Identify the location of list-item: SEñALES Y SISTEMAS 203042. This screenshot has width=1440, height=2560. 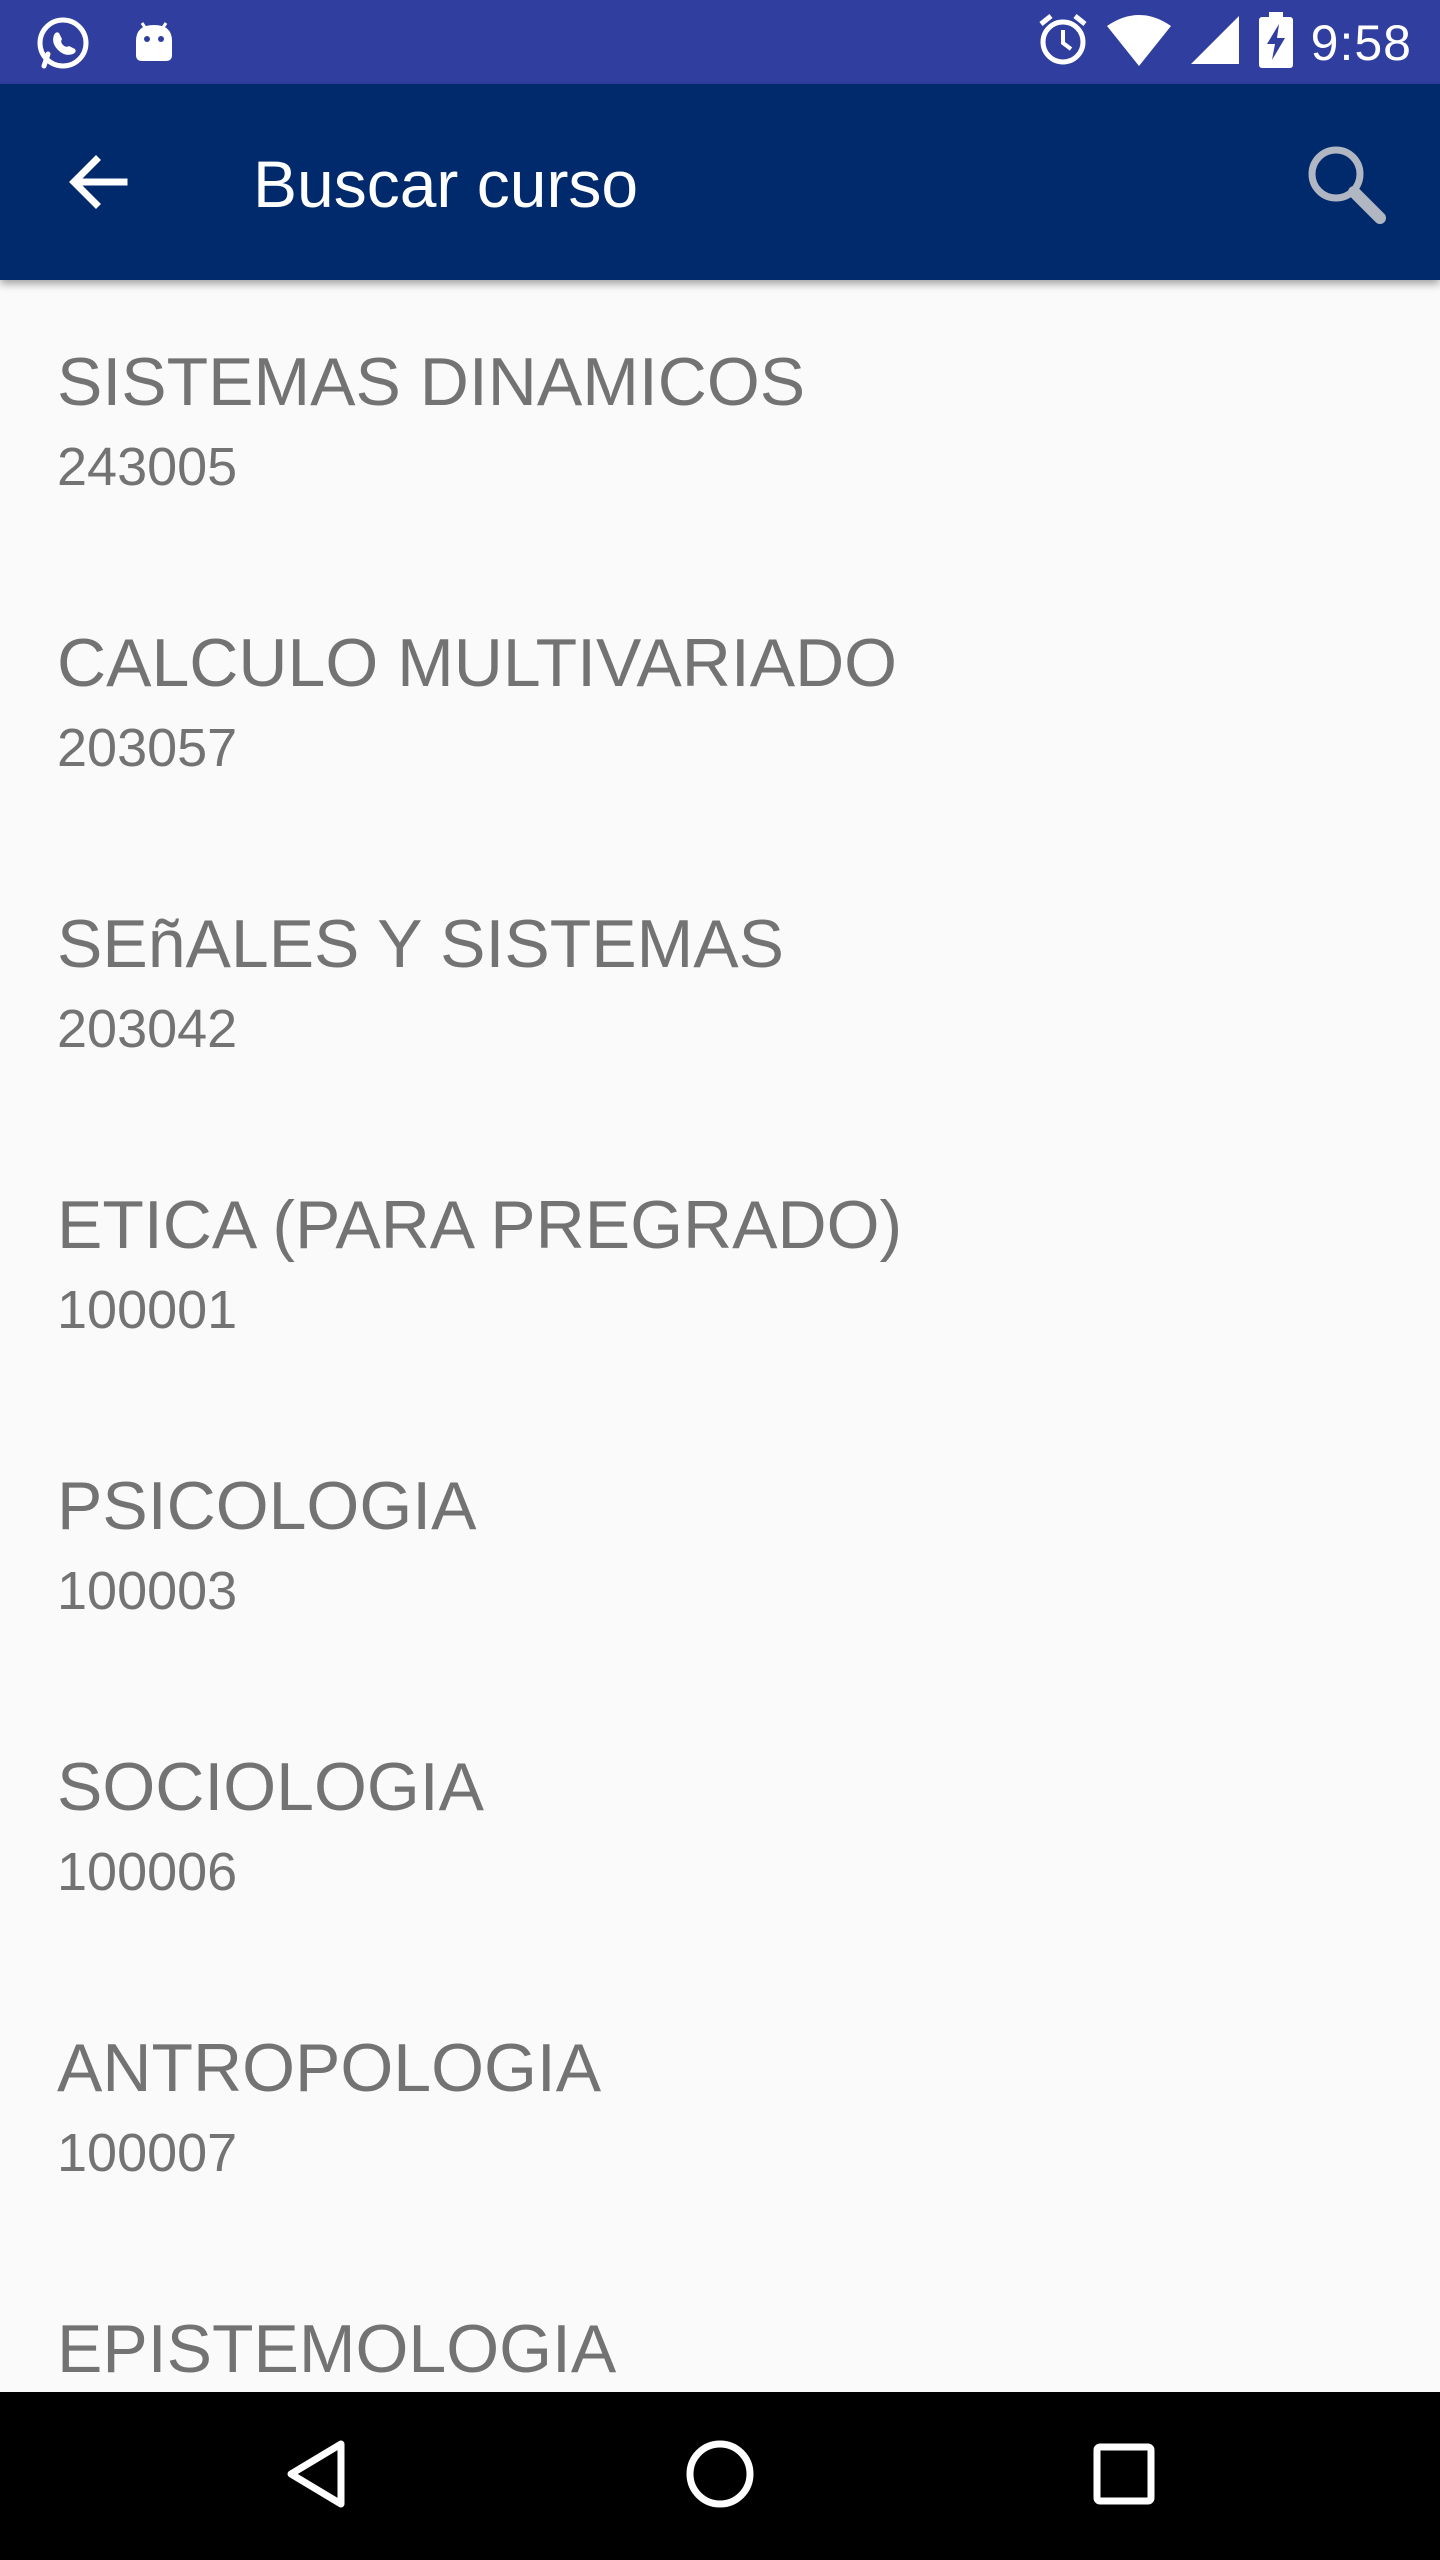
(720, 982).